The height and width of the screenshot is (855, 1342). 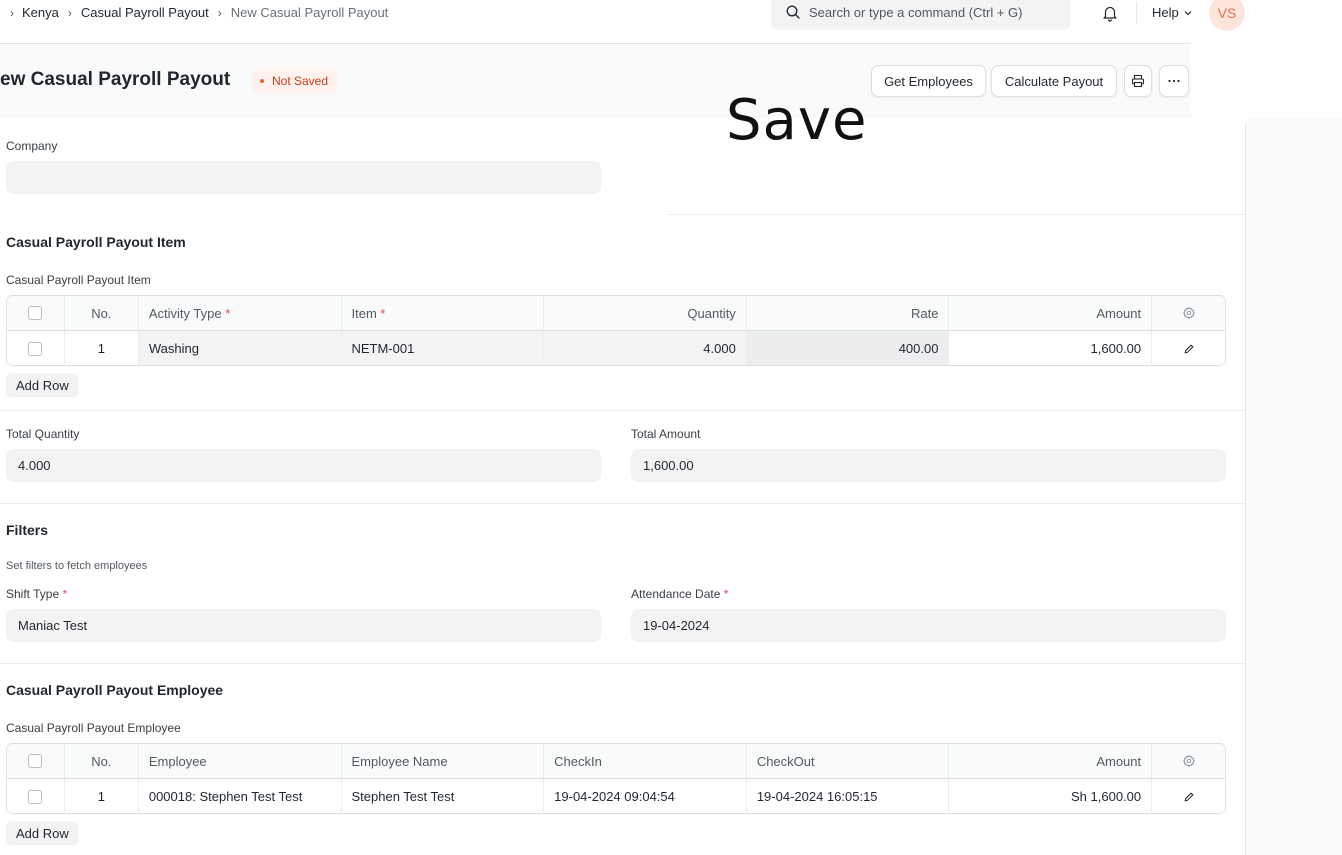 What do you see at coordinates (309, 12) in the screenshot?
I see `breadcrumb-current: New Casual Payroll Payout` at bounding box center [309, 12].